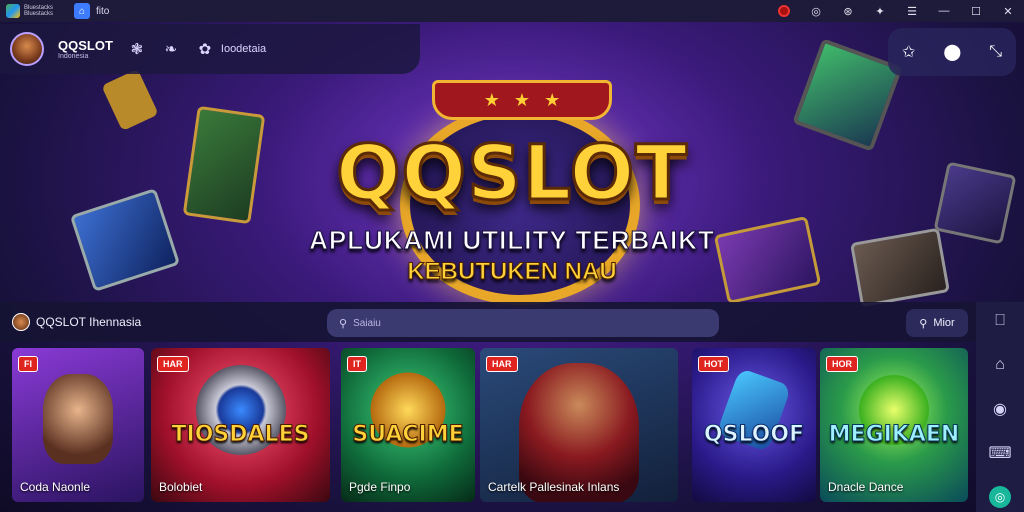 The height and width of the screenshot is (512, 1024). What do you see at coordinates (713, 364) in the screenshot?
I see `card-tag: HOT` at bounding box center [713, 364].